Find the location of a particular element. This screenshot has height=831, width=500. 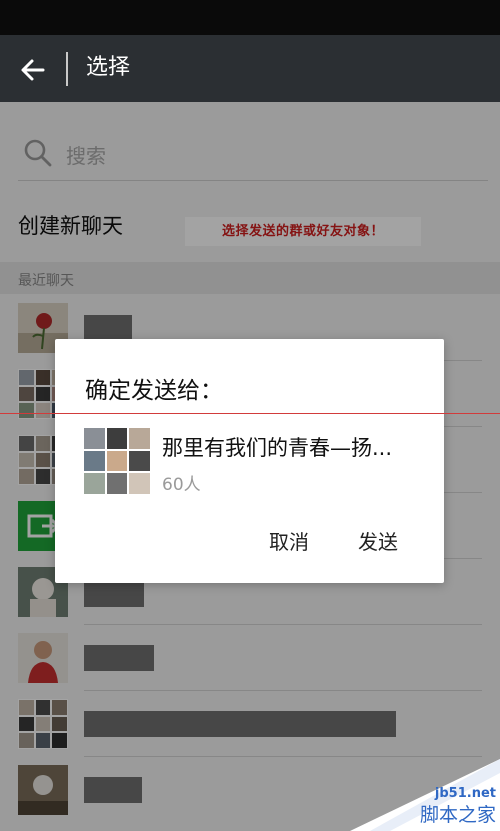

red-guide-line is located at coordinates (250, 413).